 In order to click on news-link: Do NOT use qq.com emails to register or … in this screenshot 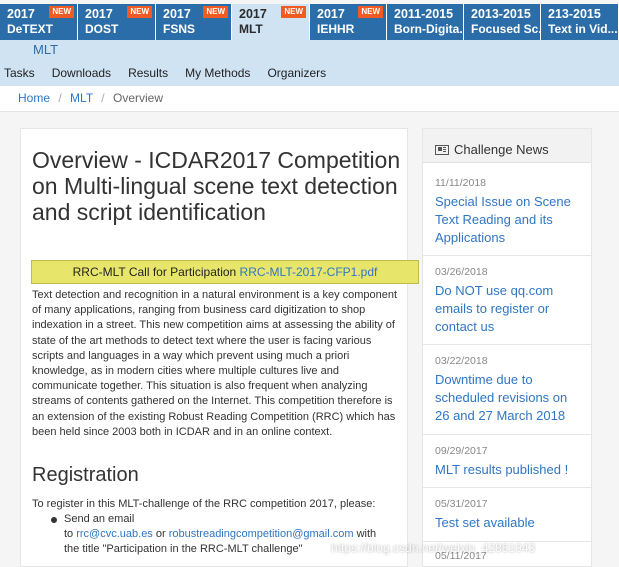, I will do `click(510, 309)`.